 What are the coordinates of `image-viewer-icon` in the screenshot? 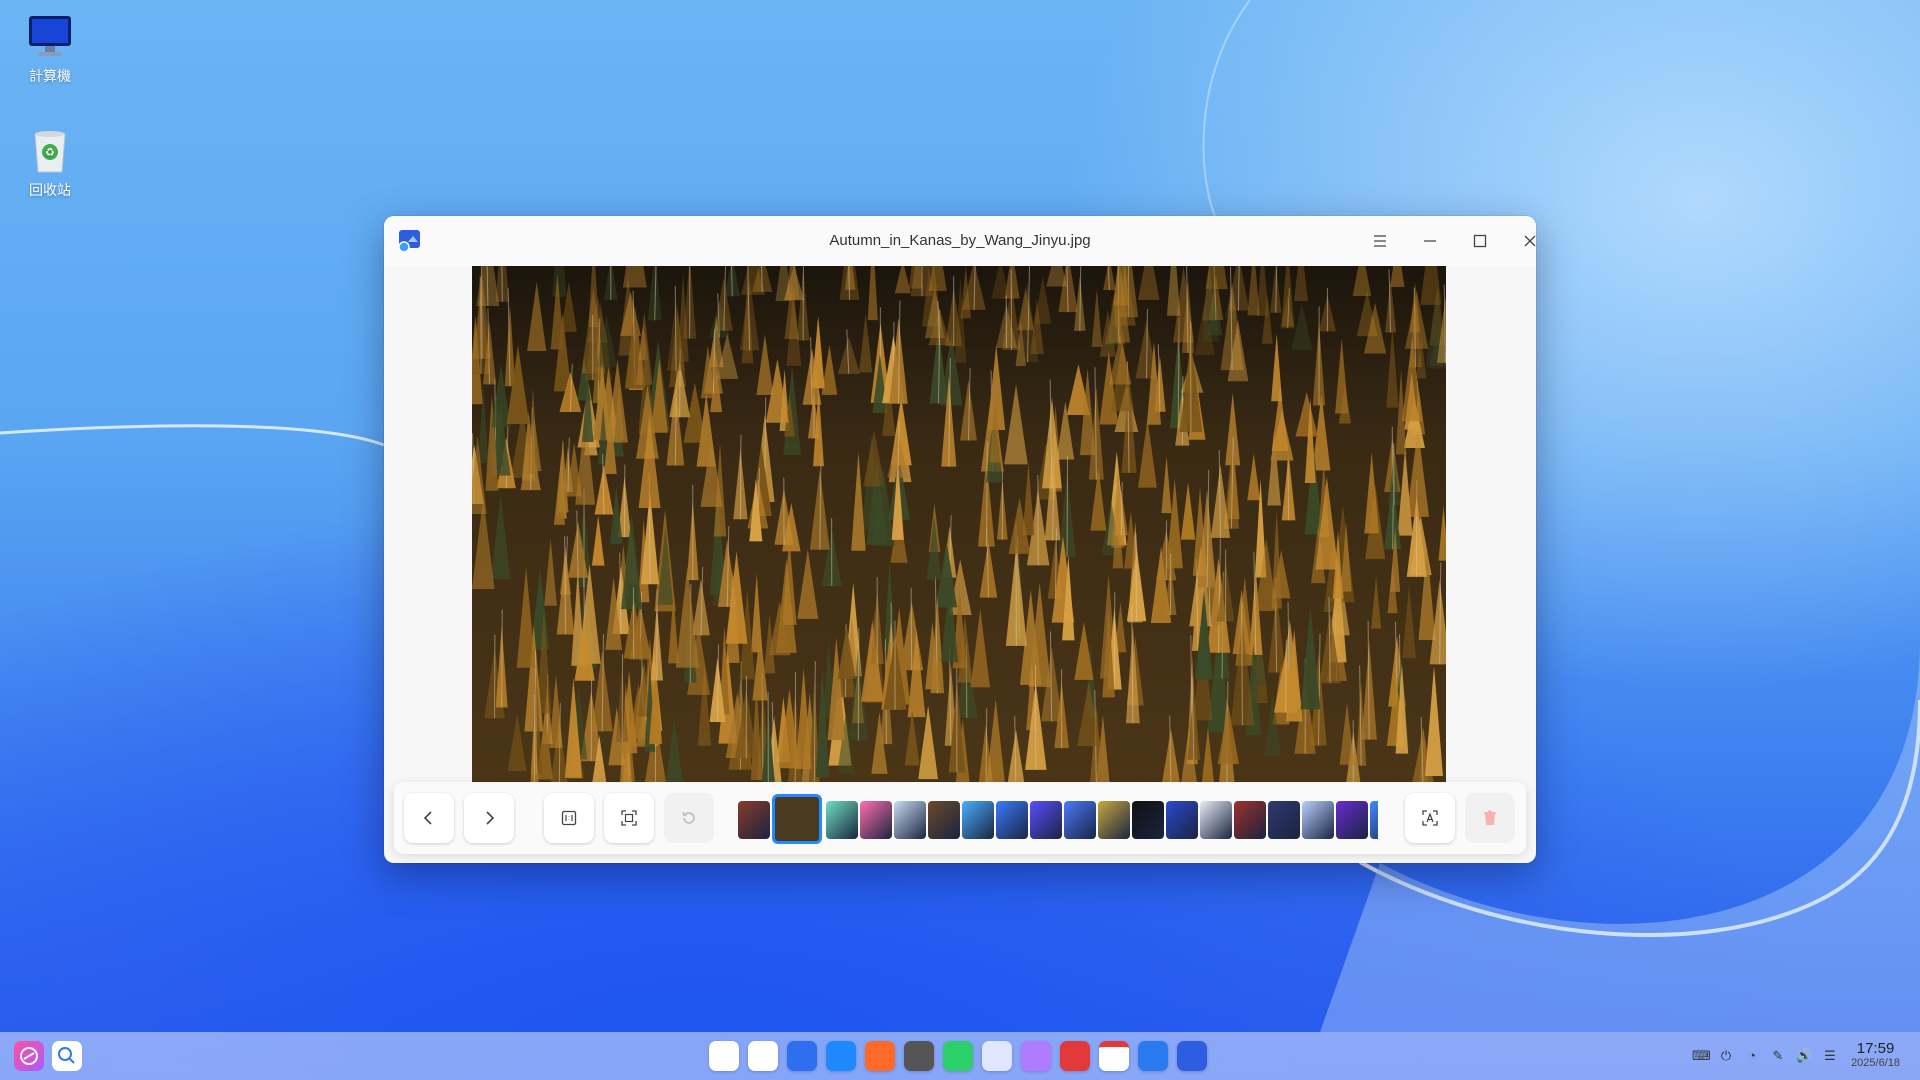 It's located at (1192, 1056).